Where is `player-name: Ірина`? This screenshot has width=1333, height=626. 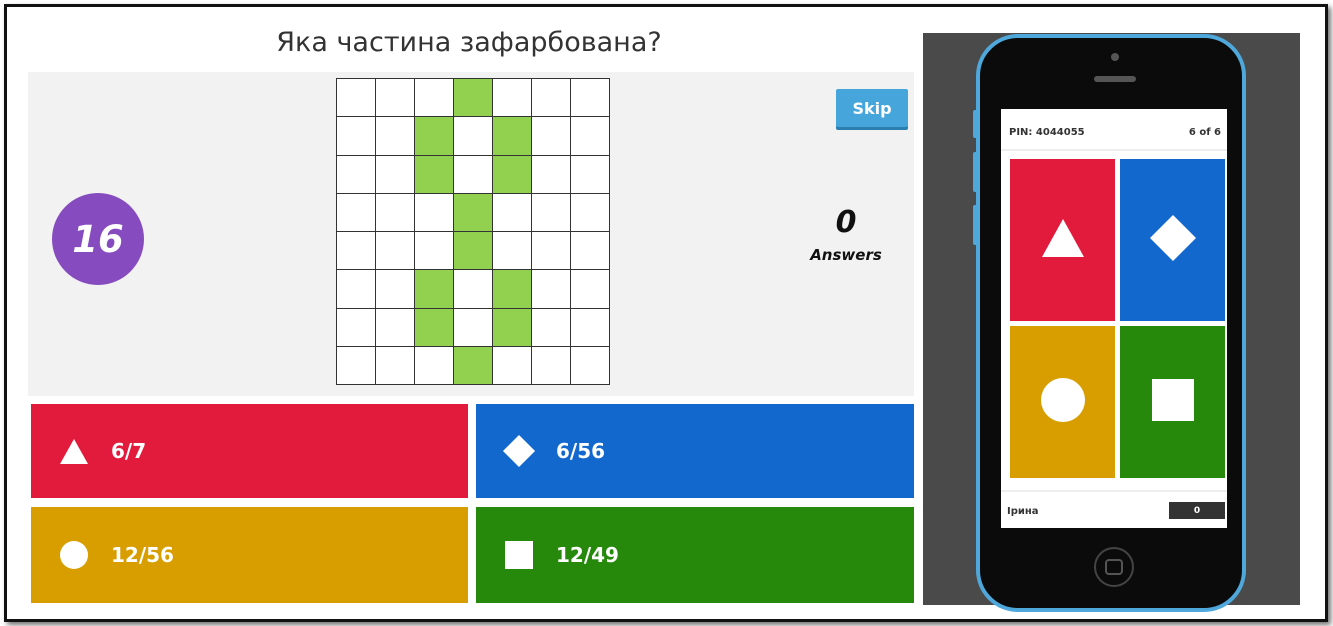
player-name: Ірина is located at coordinates (1023, 511).